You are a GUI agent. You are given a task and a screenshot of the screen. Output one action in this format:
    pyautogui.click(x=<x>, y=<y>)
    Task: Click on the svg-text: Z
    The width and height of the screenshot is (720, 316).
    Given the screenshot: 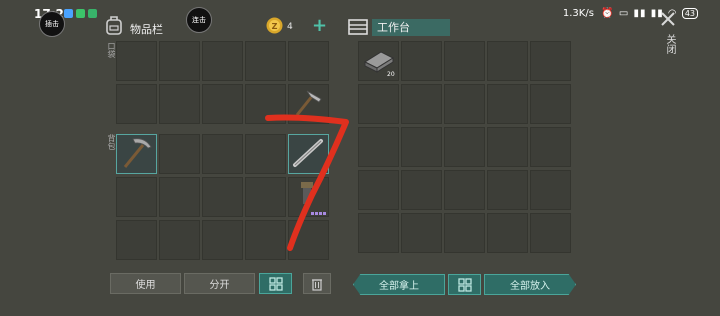 What is the action you would take?
    pyautogui.click(x=275, y=26)
    